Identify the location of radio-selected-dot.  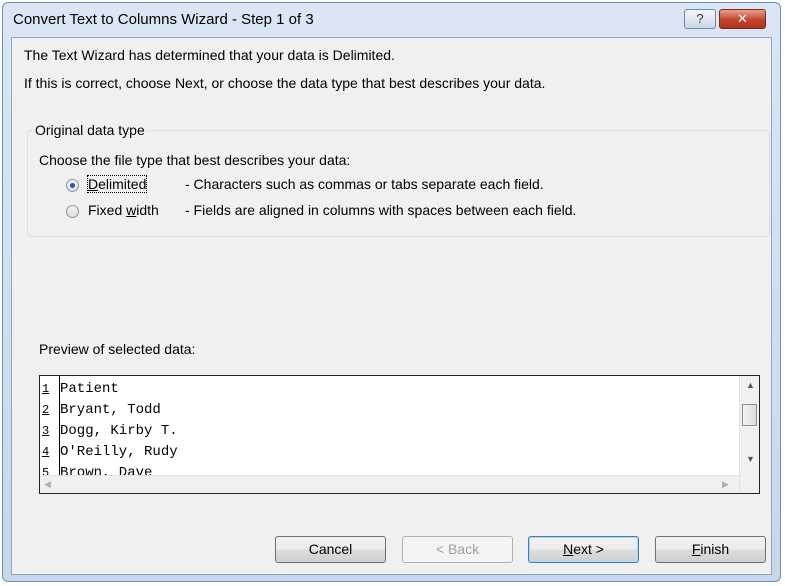
(72, 185).